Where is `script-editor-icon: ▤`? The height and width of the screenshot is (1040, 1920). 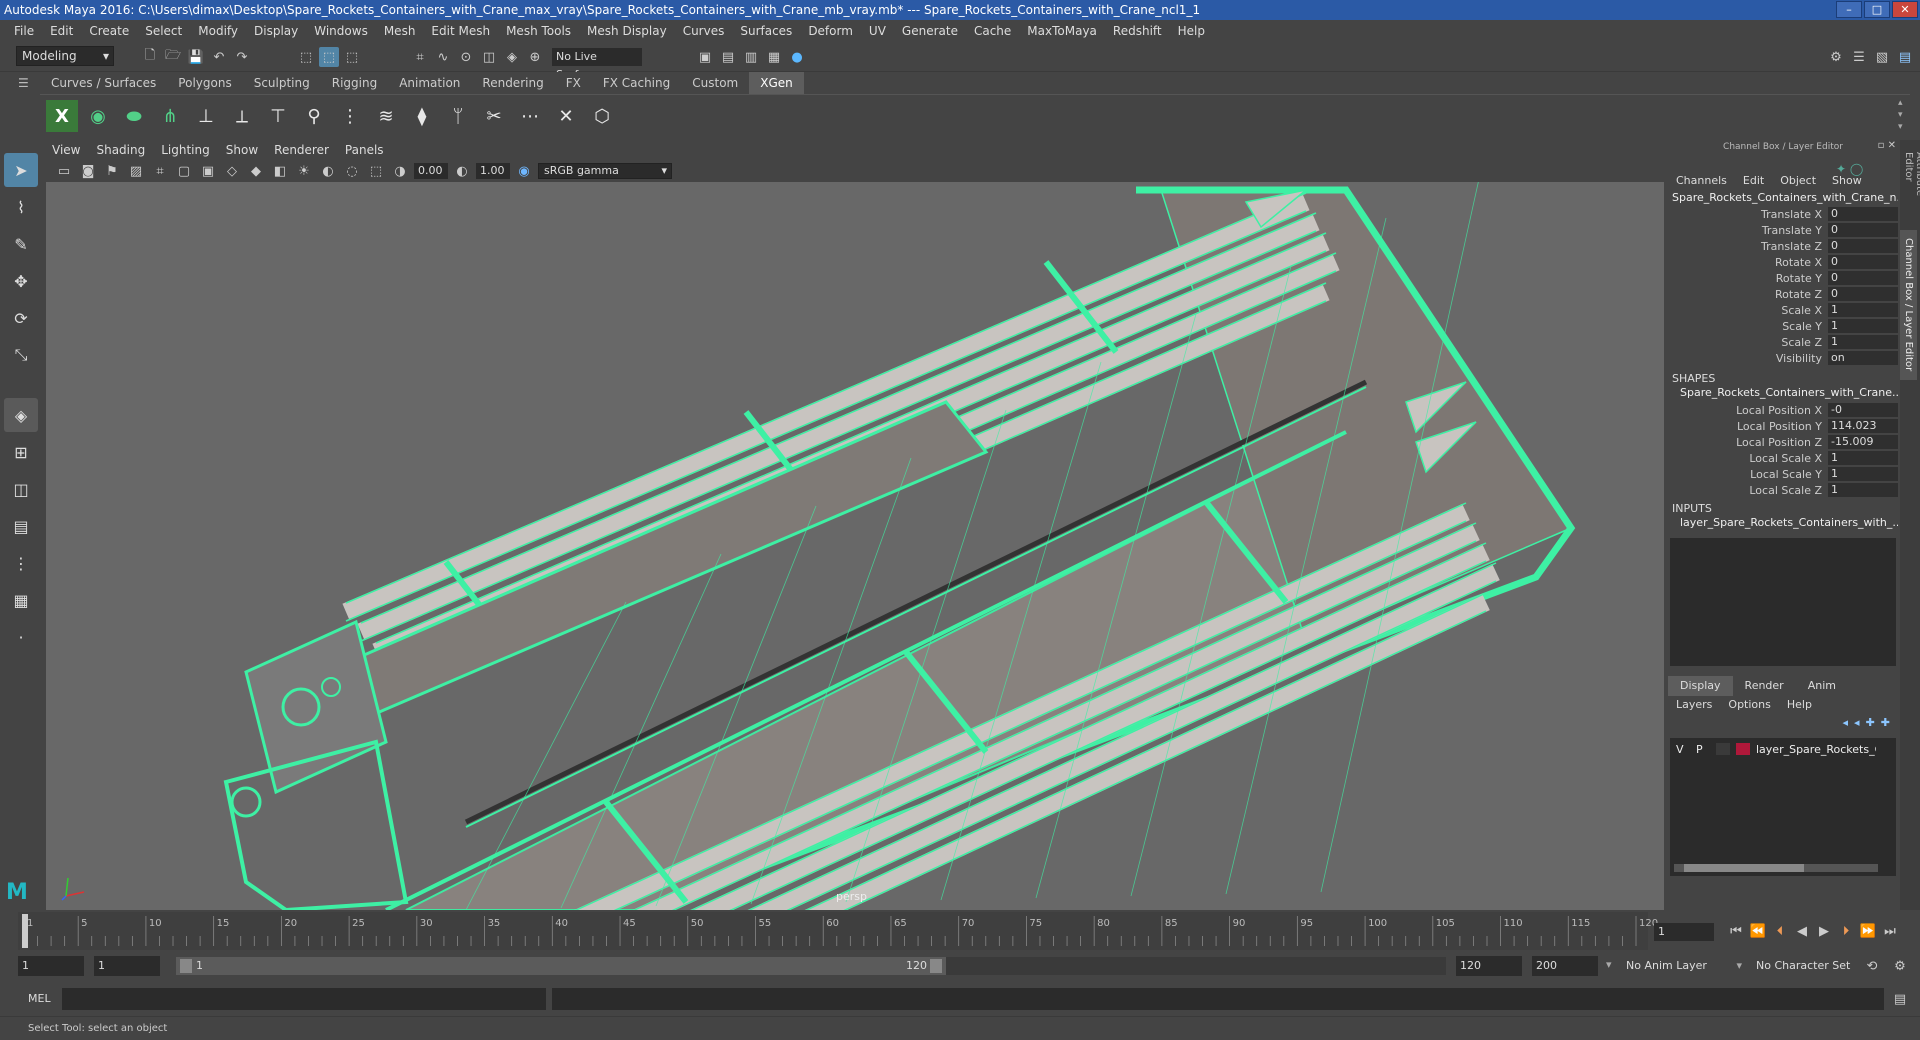
script-editor-icon: ▤ is located at coordinates (1900, 999).